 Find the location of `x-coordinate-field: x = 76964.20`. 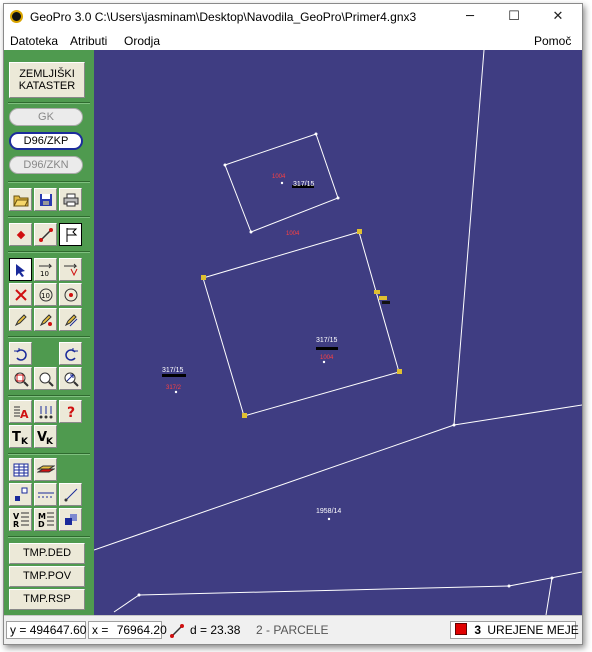

x-coordinate-field: x = 76964.20 is located at coordinates (127, 630).